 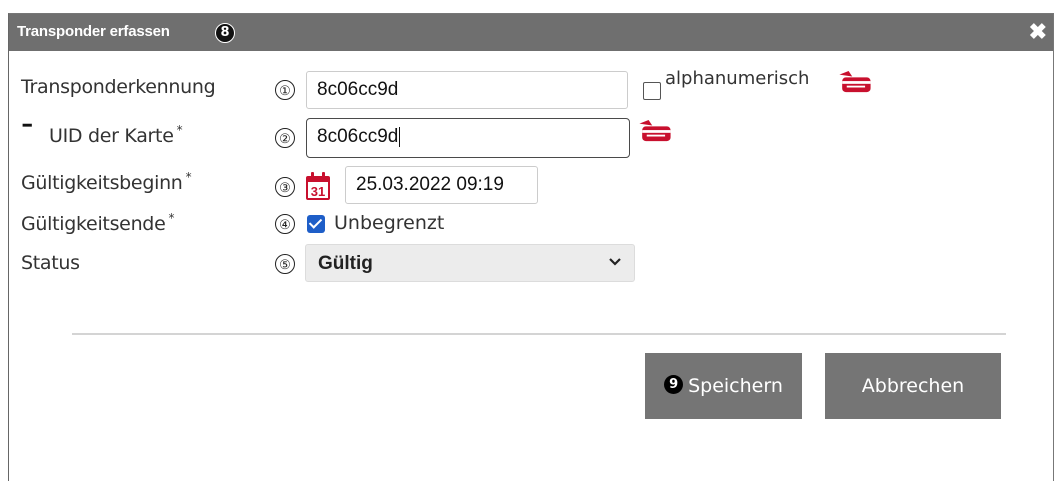 What do you see at coordinates (531, 32) in the screenshot?
I see `dialog-titlebar: Transponder erfassen 8 ✖` at bounding box center [531, 32].